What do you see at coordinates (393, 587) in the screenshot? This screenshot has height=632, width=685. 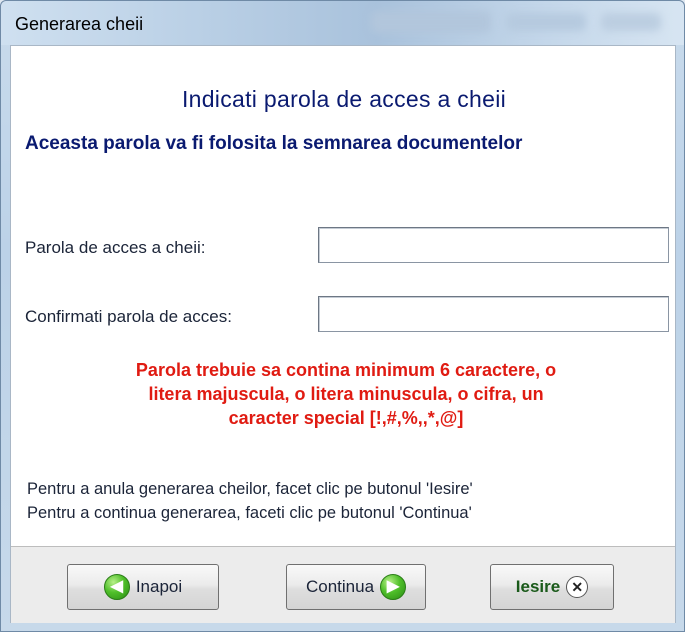 I see `arrow-right-icon: ▶` at bounding box center [393, 587].